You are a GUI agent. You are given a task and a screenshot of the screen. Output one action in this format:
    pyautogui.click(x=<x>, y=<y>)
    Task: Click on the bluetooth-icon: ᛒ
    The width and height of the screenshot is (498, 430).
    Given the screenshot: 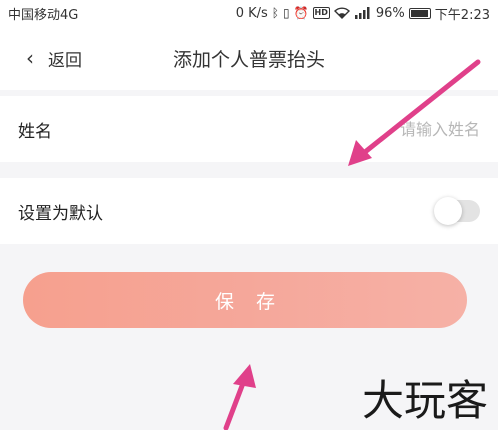 What is the action you would take?
    pyautogui.click(x=275, y=13)
    